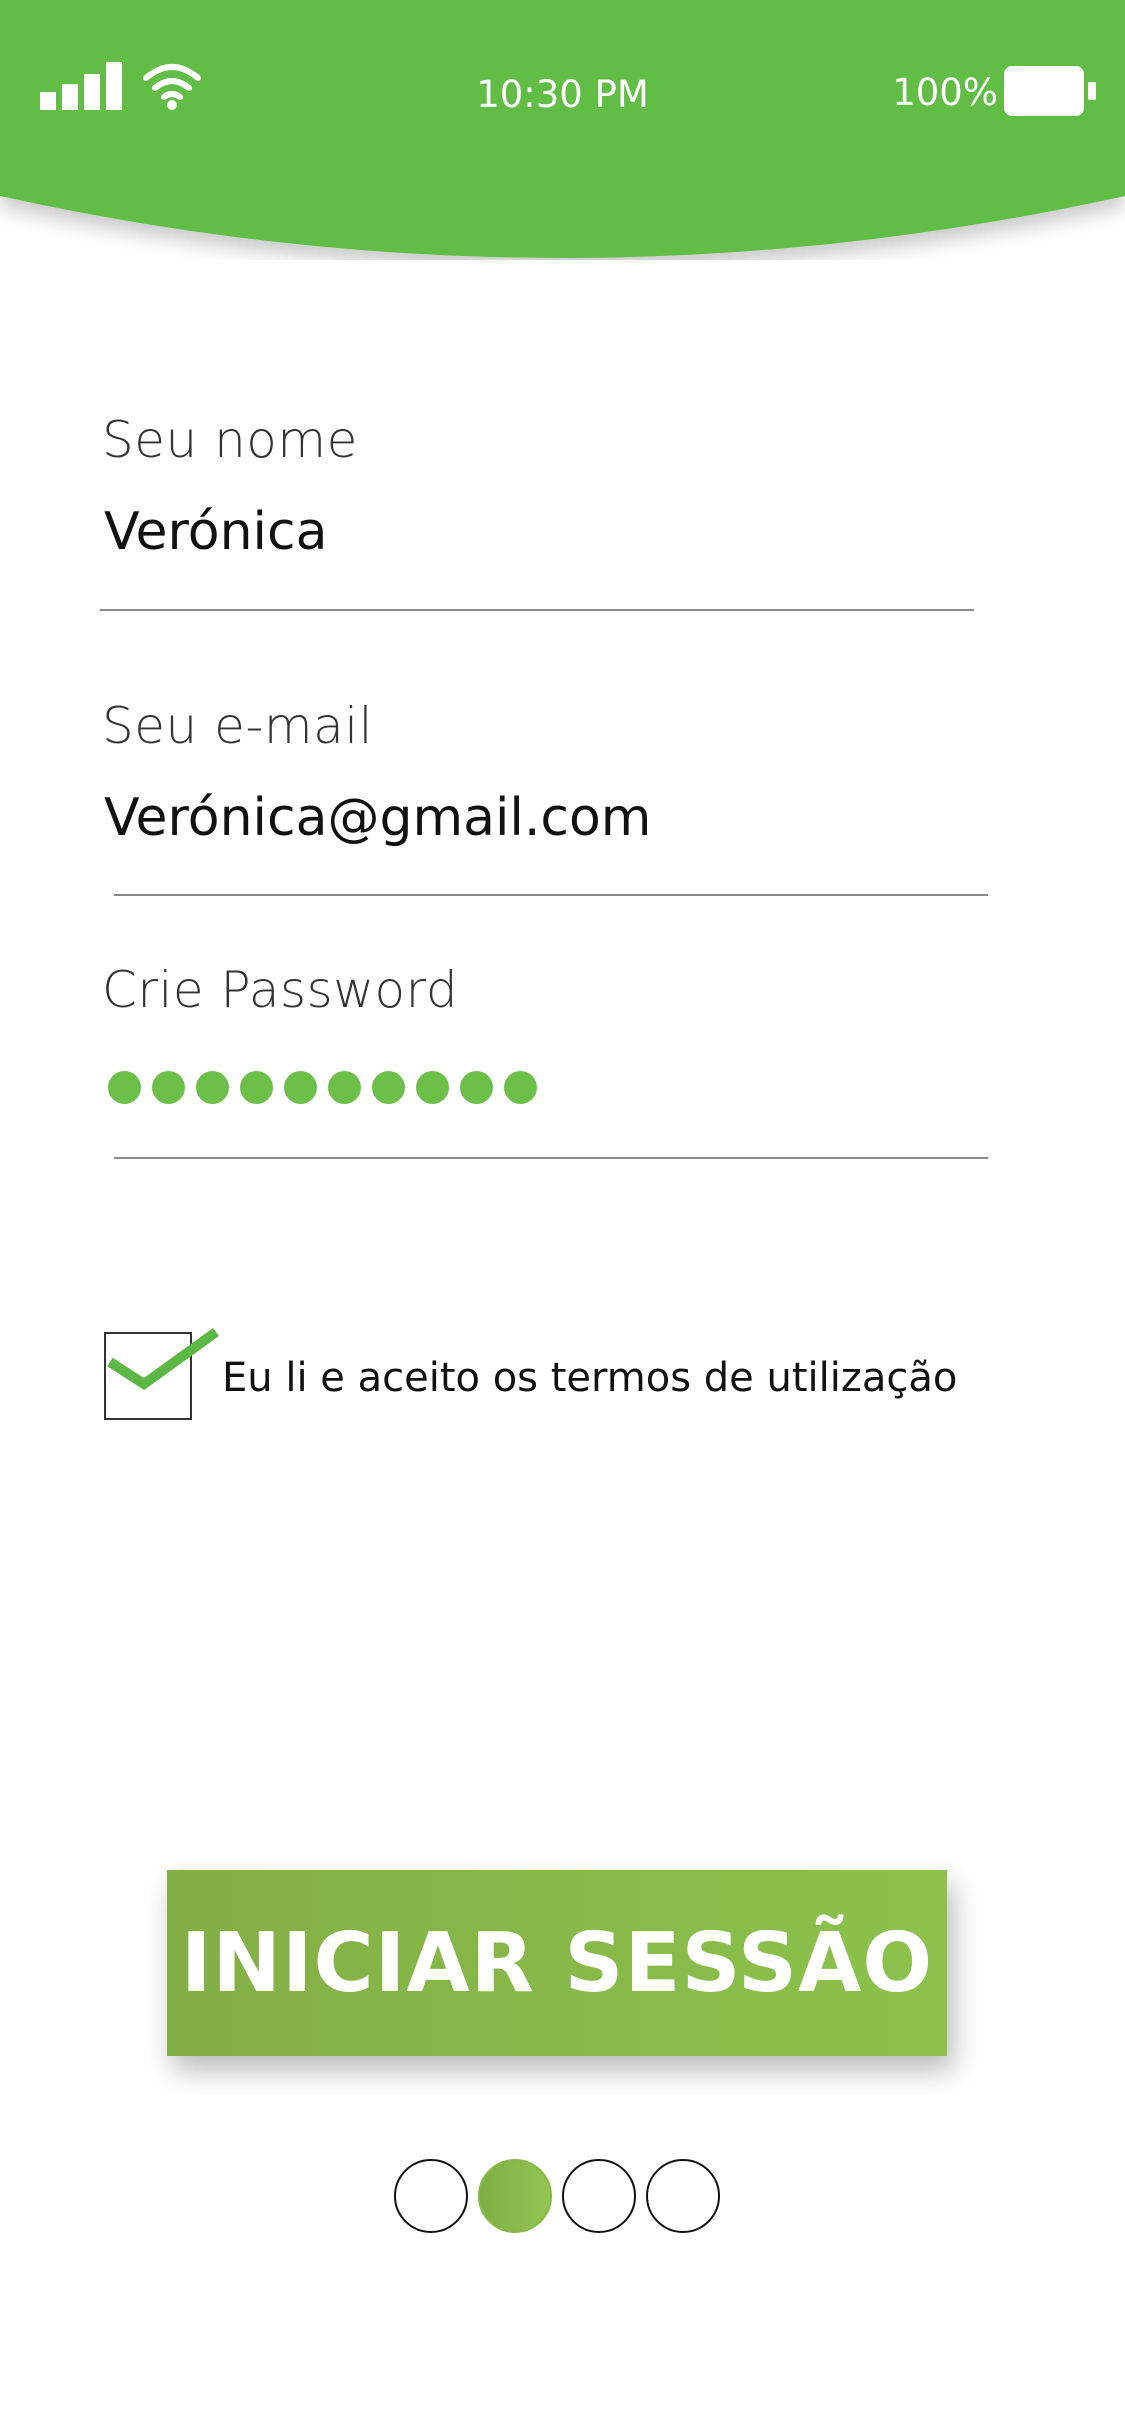 The width and height of the screenshot is (1125, 2436). I want to click on pagination-dot-active, so click(515, 2196).